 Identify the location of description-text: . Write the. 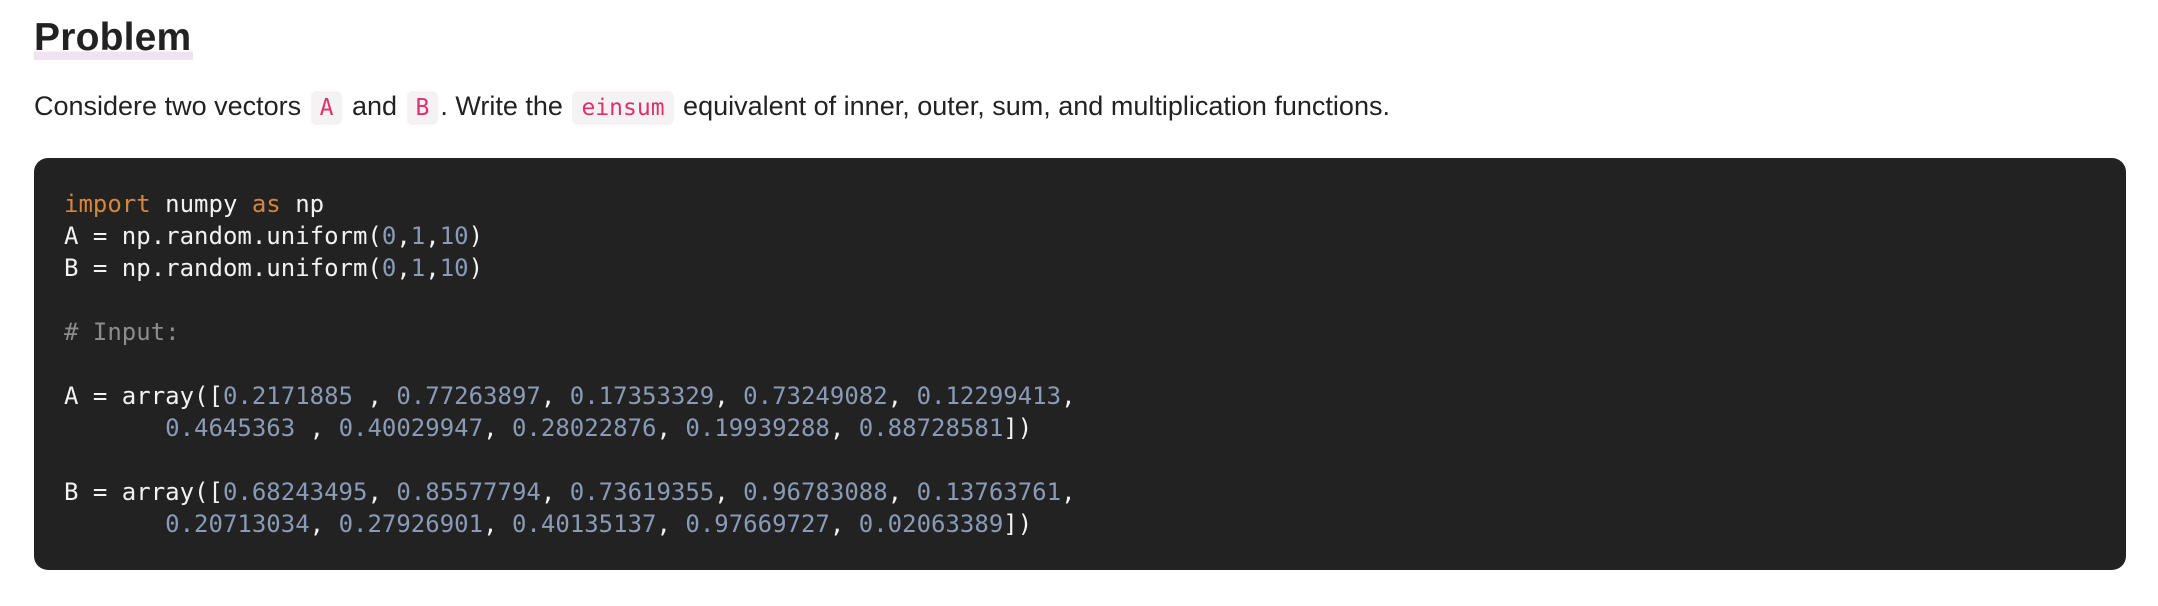
(505, 106).